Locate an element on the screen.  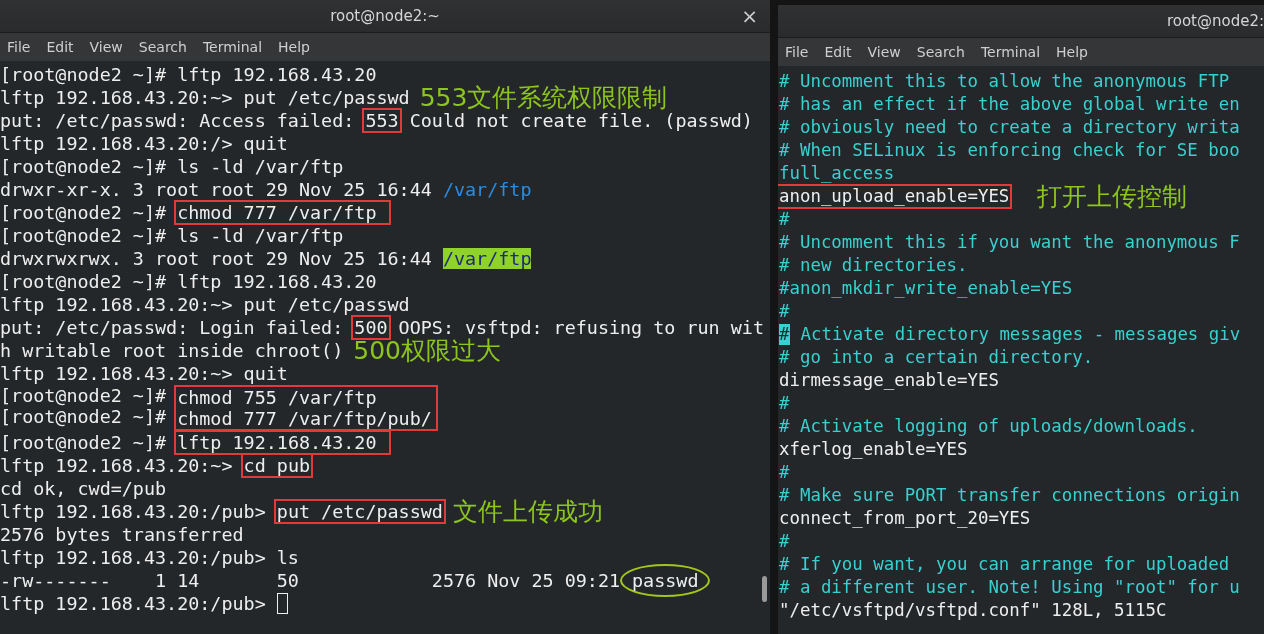
terminal-text: put: /etc/passwd: Access failed: is located at coordinates (178, 120).